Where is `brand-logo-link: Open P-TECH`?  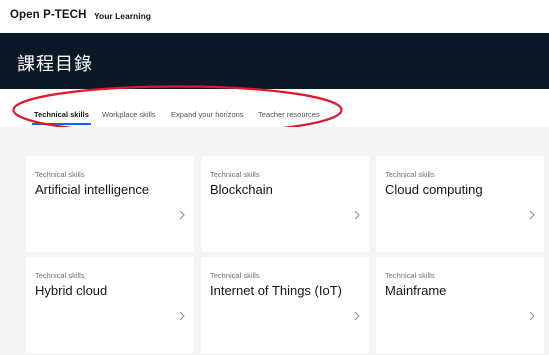
brand-logo-link: Open P-TECH is located at coordinates (48, 15).